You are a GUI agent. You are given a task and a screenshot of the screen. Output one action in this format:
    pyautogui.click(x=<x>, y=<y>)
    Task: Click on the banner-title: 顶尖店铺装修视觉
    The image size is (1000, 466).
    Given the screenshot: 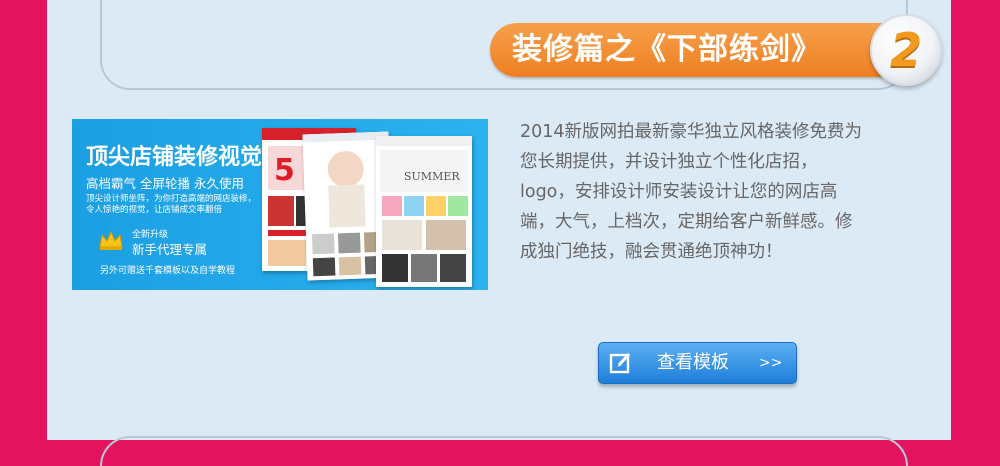 What is the action you would take?
    pyautogui.click(x=174, y=157)
    